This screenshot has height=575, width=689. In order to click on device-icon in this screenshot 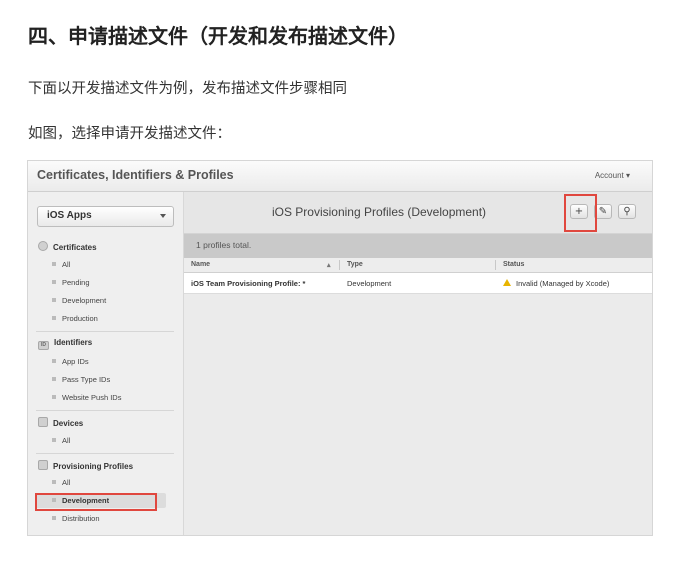, I will do `click(43, 422)`.